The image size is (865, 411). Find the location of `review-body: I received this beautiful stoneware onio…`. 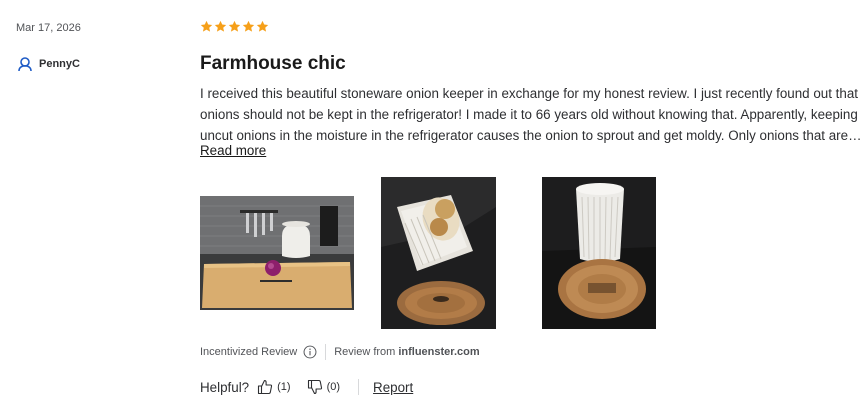

review-body: I received this beautiful stoneware onio… is located at coordinates (529, 114).